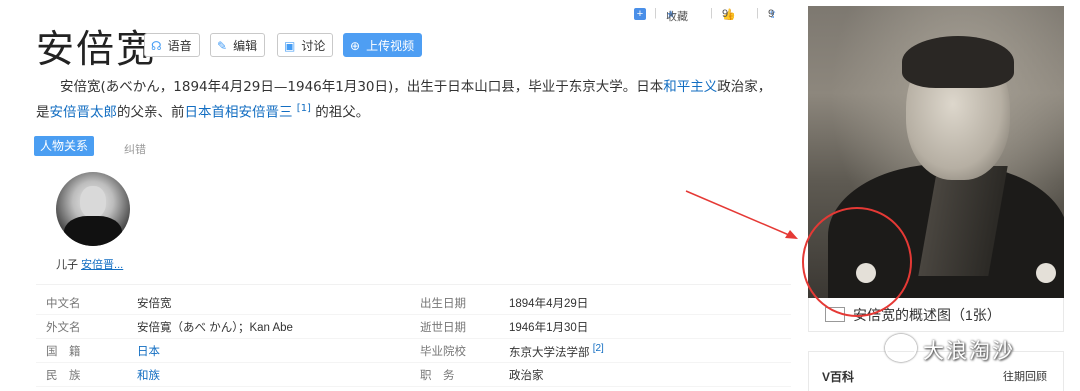 This screenshot has height=391, width=1080. What do you see at coordinates (798, 253) in the screenshot?
I see `annotation-overlay` at bounding box center [798, 253].